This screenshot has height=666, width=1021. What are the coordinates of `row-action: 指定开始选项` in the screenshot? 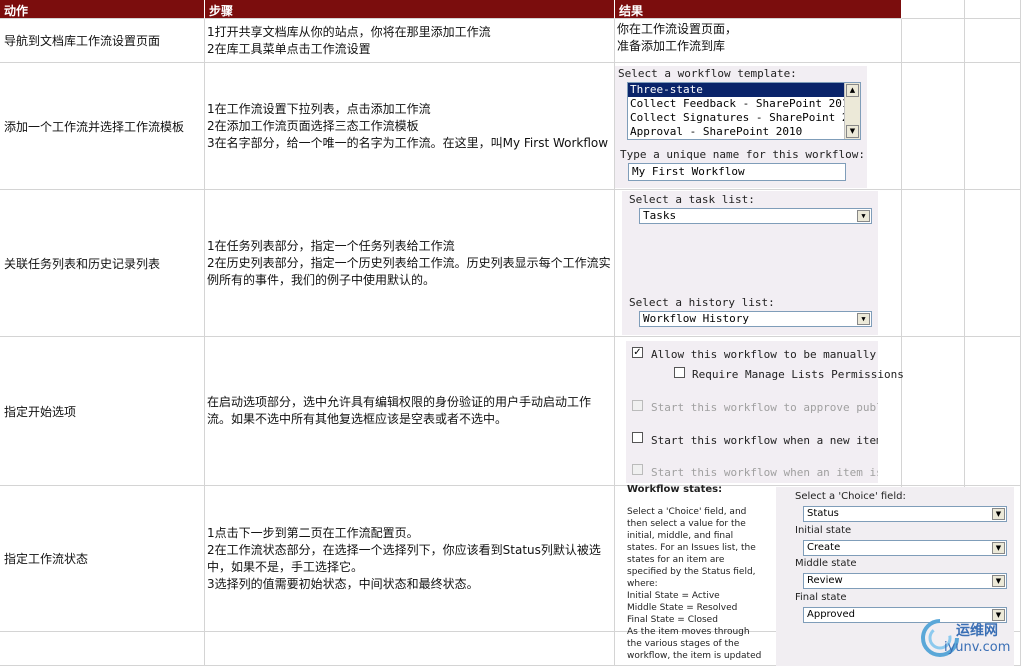 It's located at (102, 411).